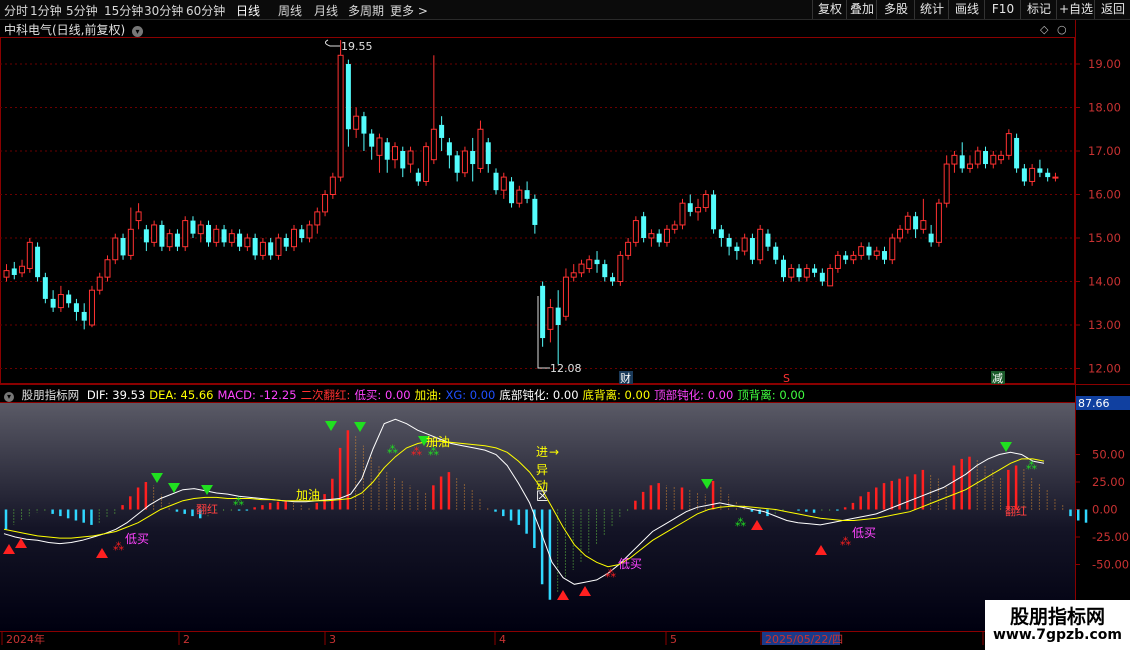  I want to click on fanhong-label: 翻红, so click(1016, 511).